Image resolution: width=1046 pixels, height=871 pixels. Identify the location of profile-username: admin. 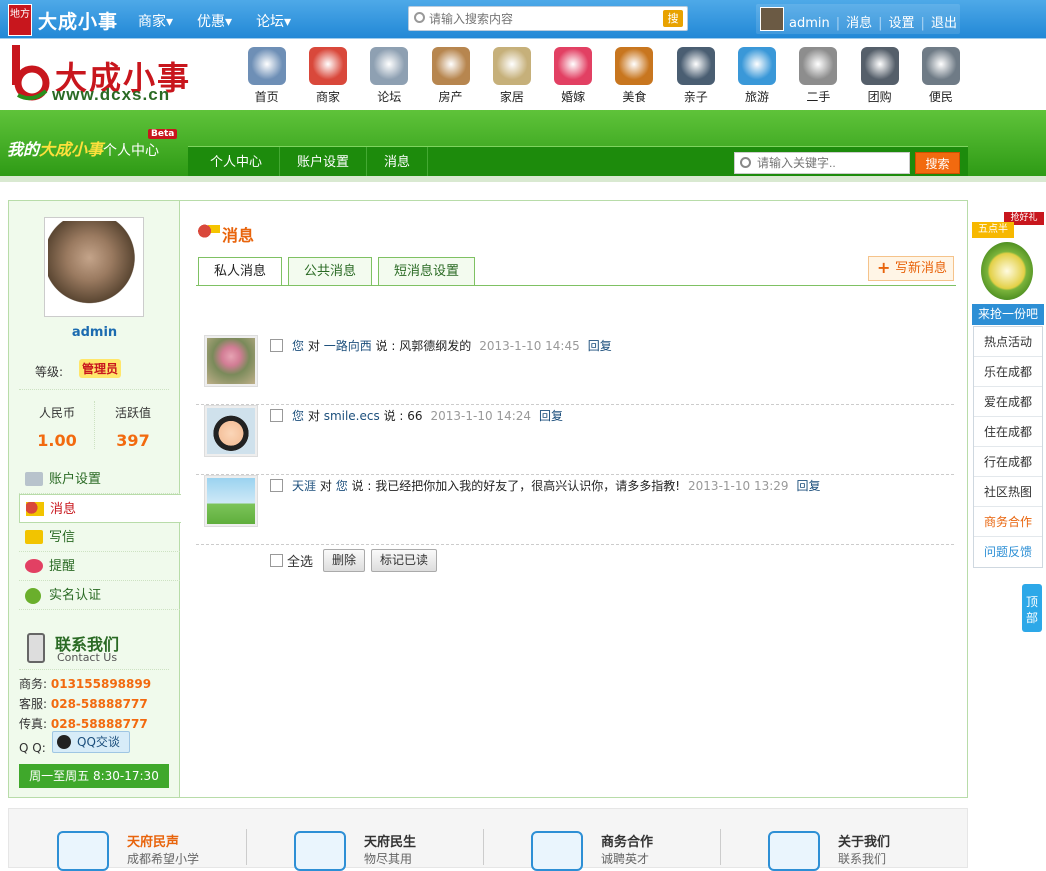
(94, 332).